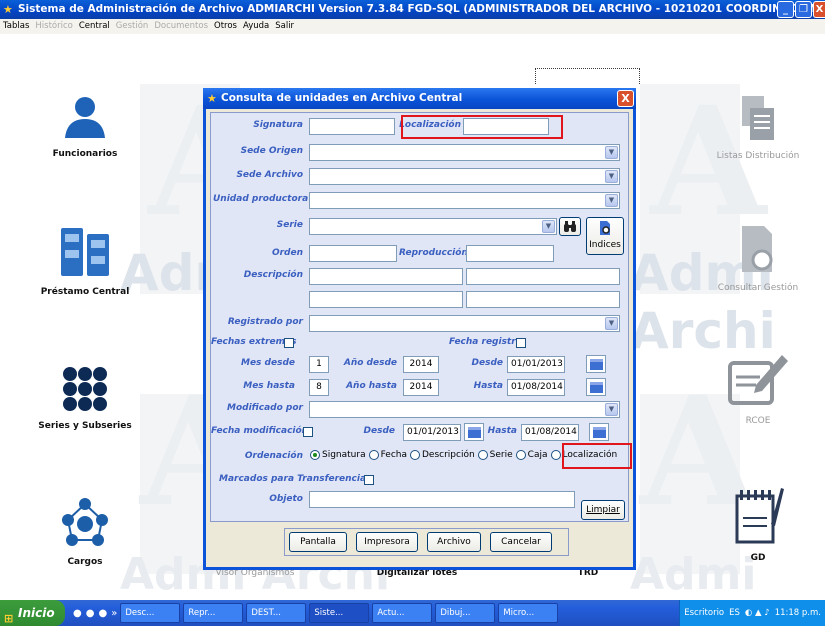 Image resolution: width=825 pixels, height=626 pixels. I want to click on desktop-icon-prestamo-central: Préstamo Central, so click(85, 260).